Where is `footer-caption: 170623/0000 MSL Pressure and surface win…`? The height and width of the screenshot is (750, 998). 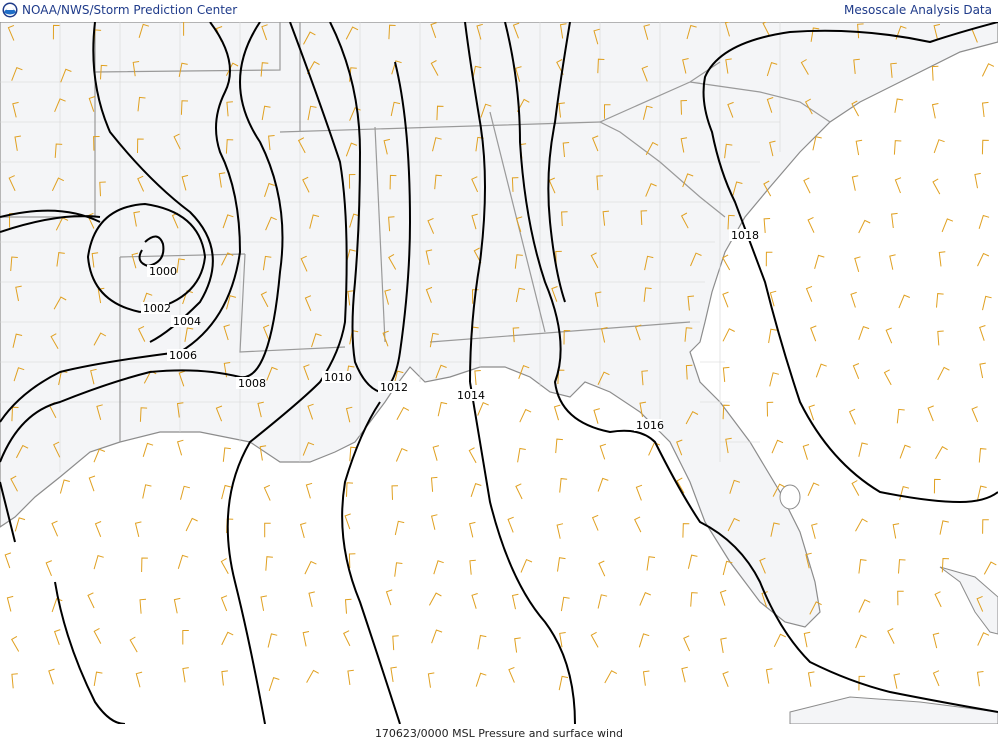
footer-caption: 170623/0000 MSL Pressure and surface win… is located at coordinates (499, 733).